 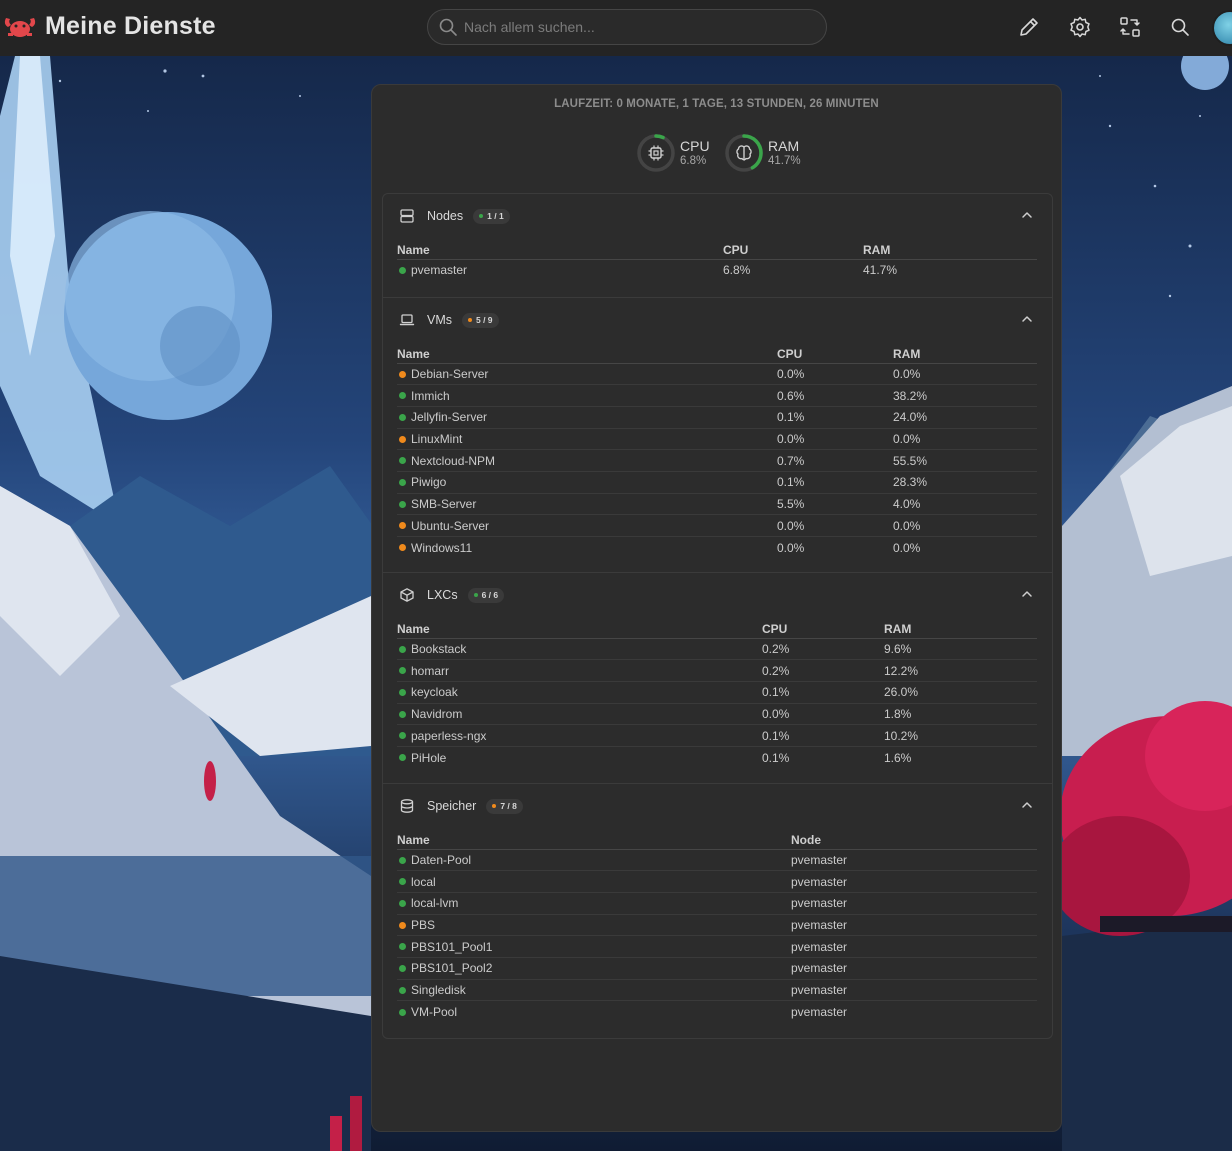 I want to click on row-name: LinuxMint, so click(x=437, y=438).